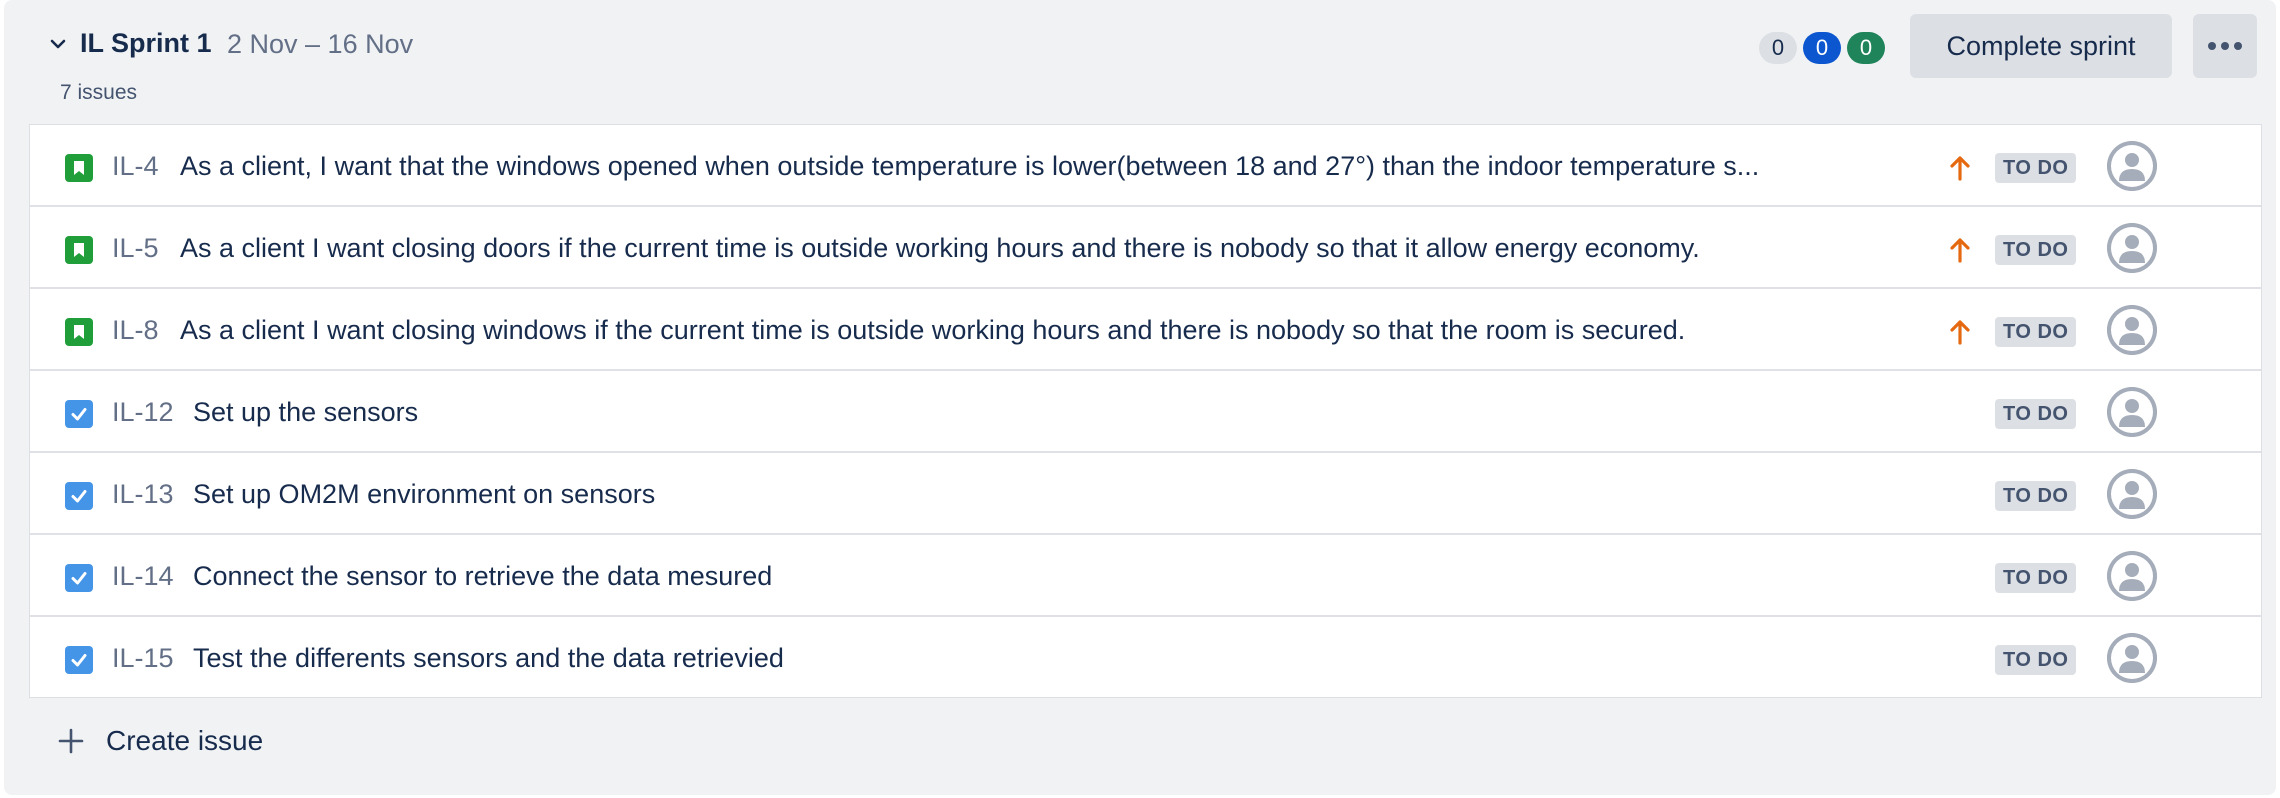 The height and width of the screenshot is (798, 2280). What do you see at coordinates (2041, 46) in the screenshot?
I see `complete-sprint-button: Complete sprint` at bounding box center [2041, 46].